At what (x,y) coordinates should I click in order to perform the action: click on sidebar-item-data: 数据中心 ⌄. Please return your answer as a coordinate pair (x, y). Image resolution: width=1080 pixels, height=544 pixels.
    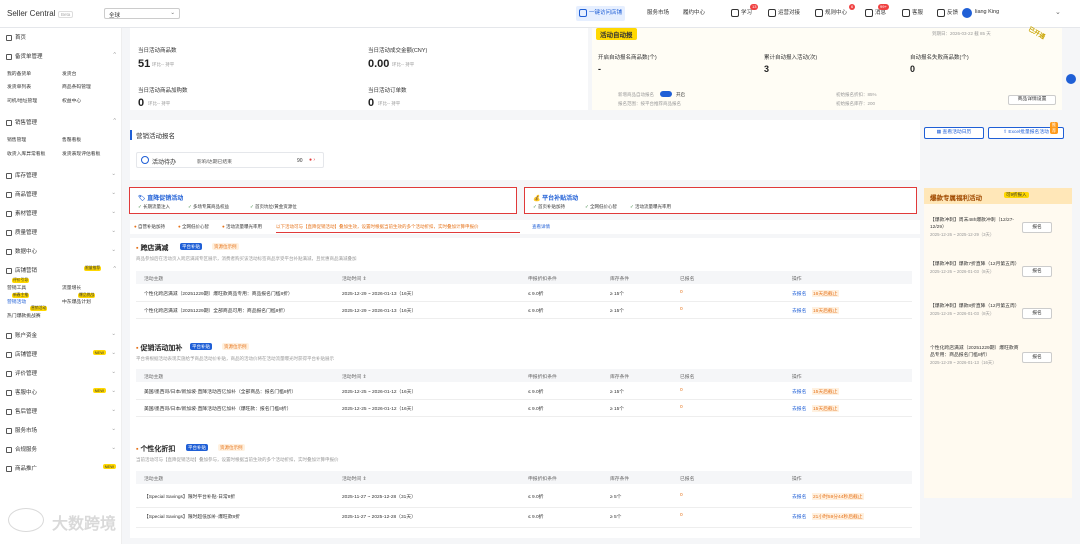
    Looking at the image, I should click on (61, 251).